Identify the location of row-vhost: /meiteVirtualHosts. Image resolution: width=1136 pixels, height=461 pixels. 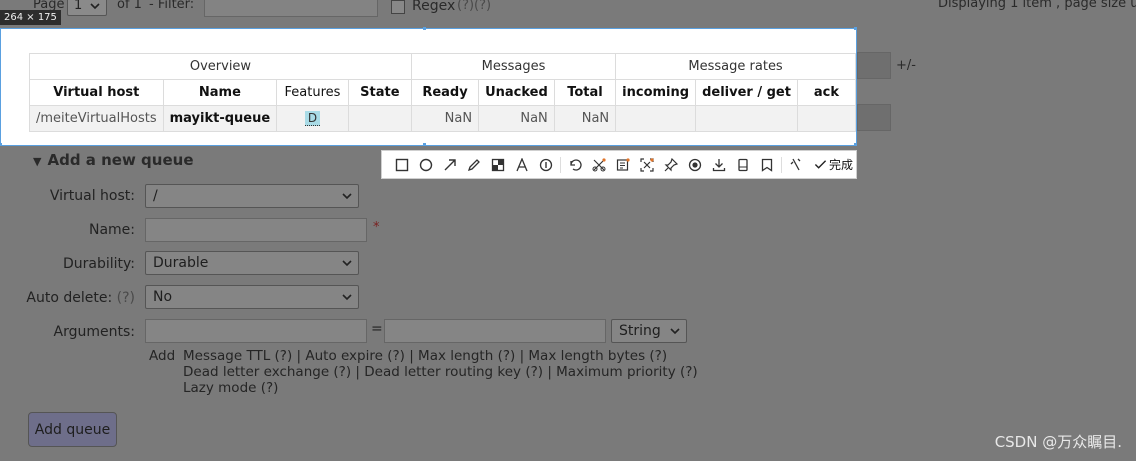
(96, 118).